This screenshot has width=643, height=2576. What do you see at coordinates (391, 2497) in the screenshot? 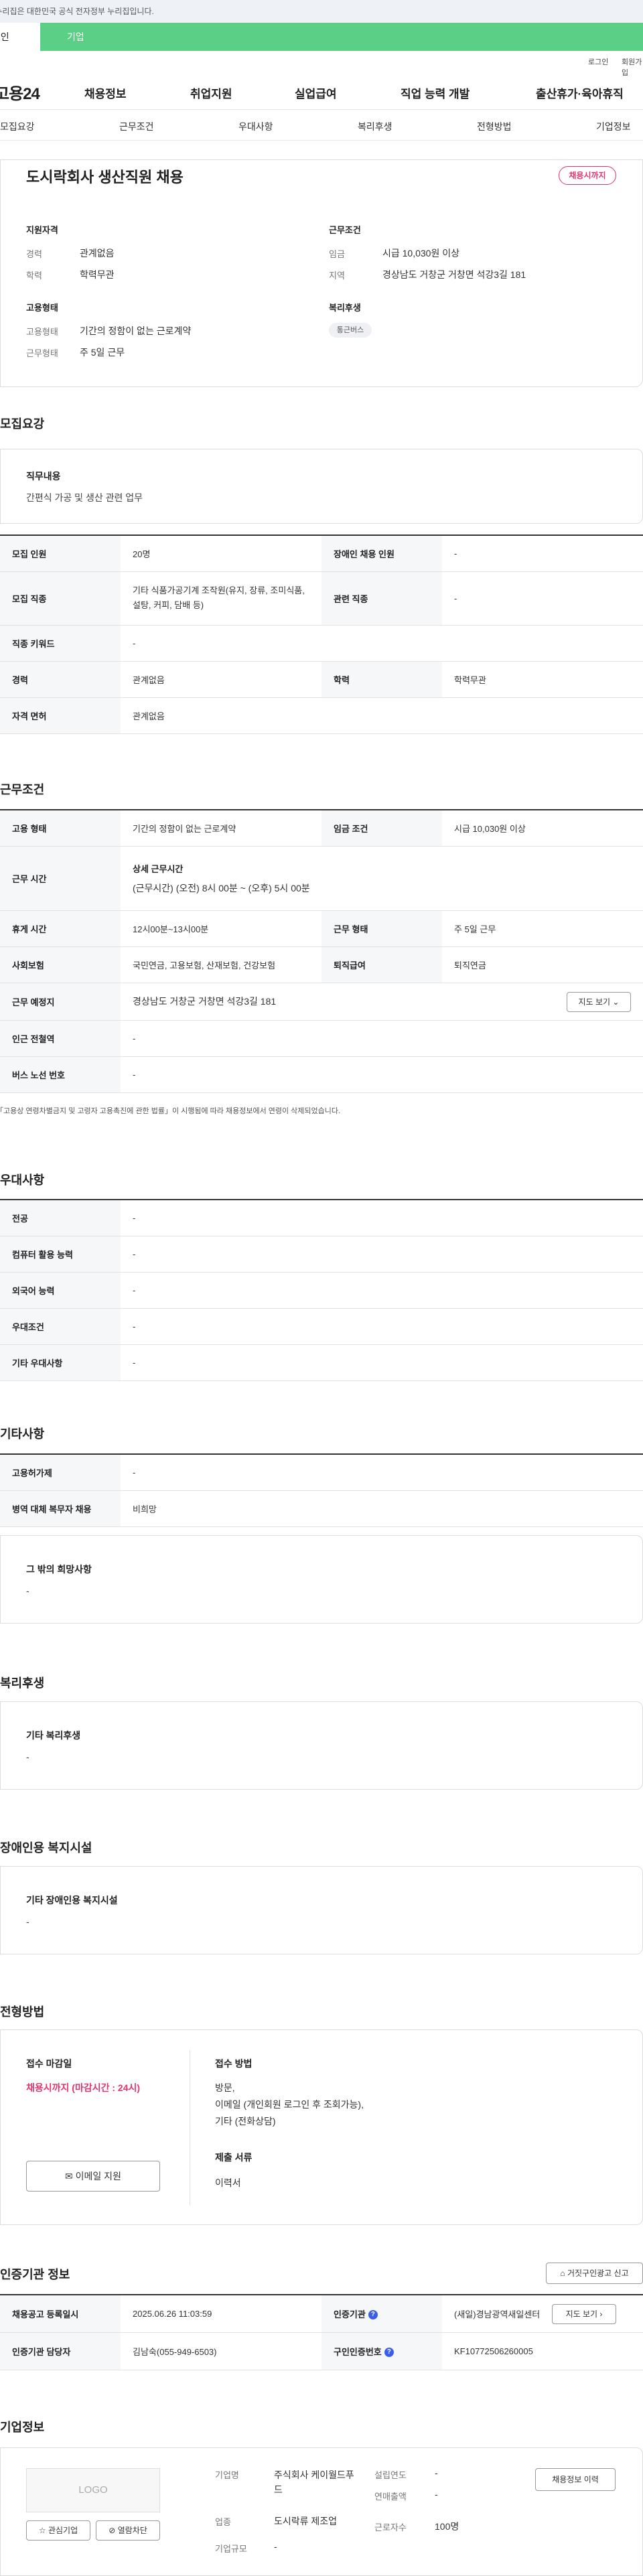
I see `sales-key: 연매출액` at bounding box center [391, 2497].